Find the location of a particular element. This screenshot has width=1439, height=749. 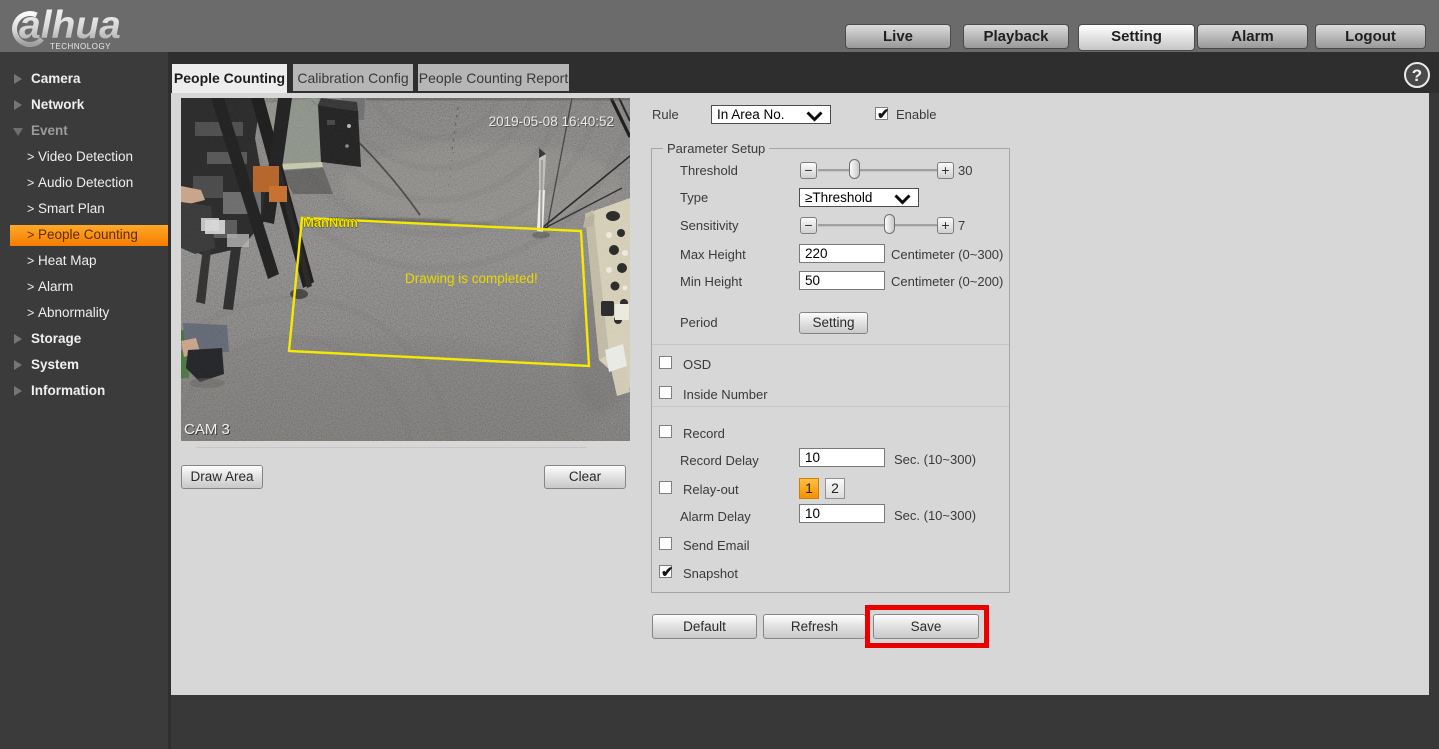

svg-text: ManNum is located at coordinates (330, 222).